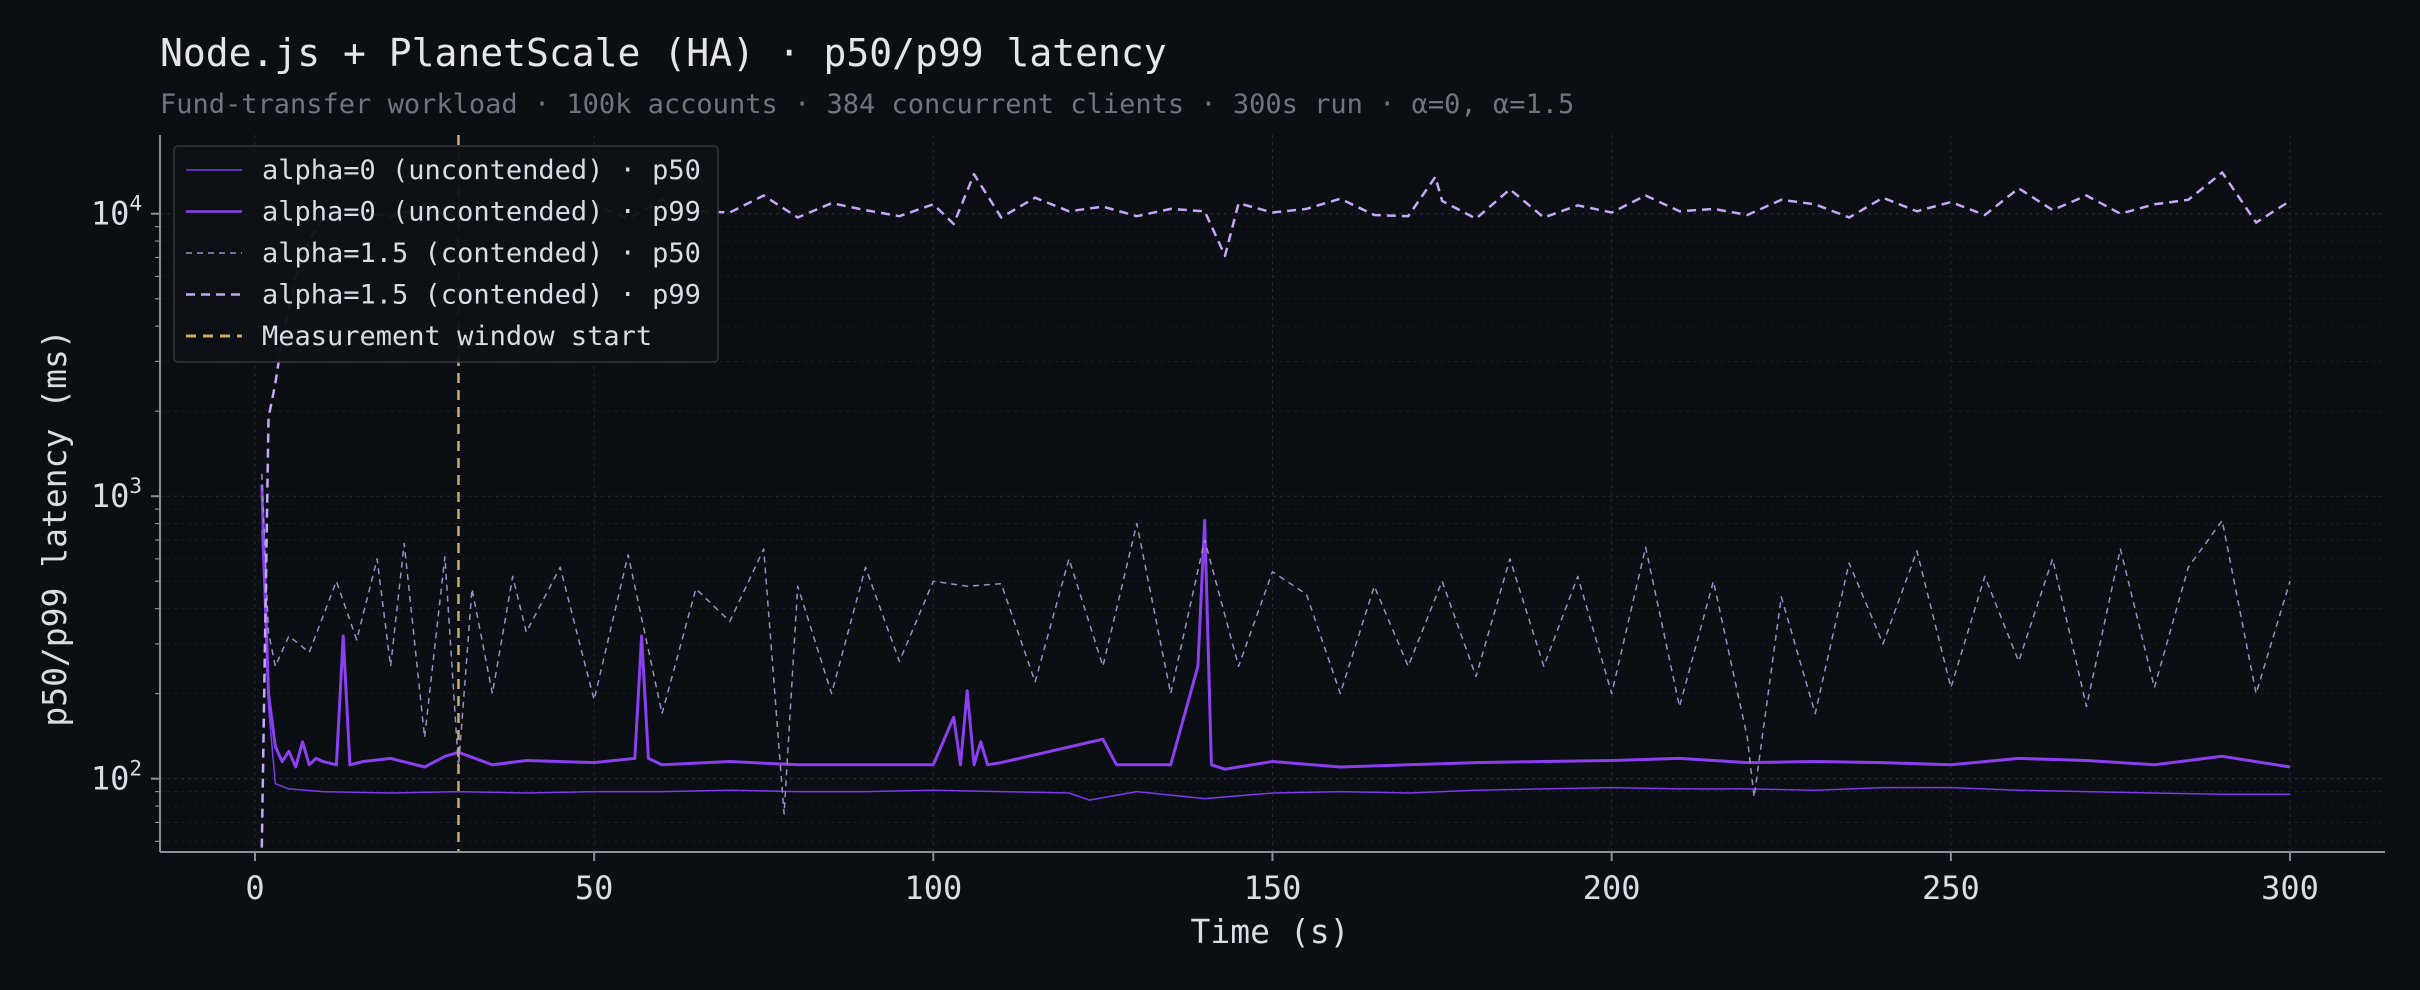  What do you see at coordinates (481, 170) in the screenshot?
I see `legend-label: alpha=0 (uncontended) · p50` at bounding box center [481, 170].